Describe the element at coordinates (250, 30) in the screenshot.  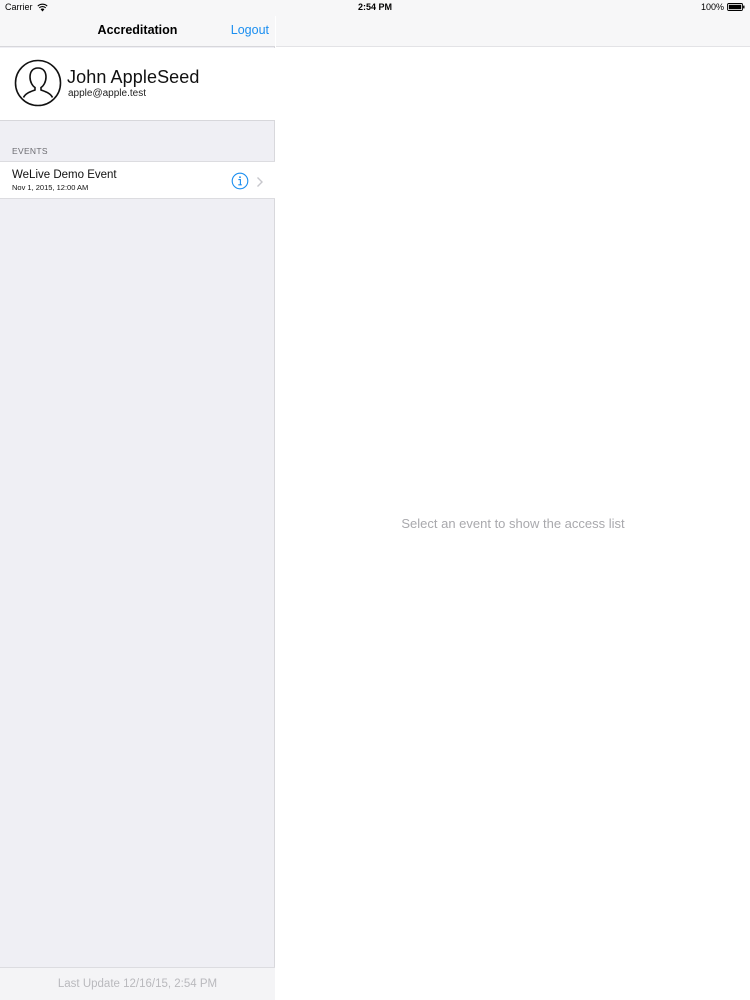
I see `logout-button: Logout` at that location.